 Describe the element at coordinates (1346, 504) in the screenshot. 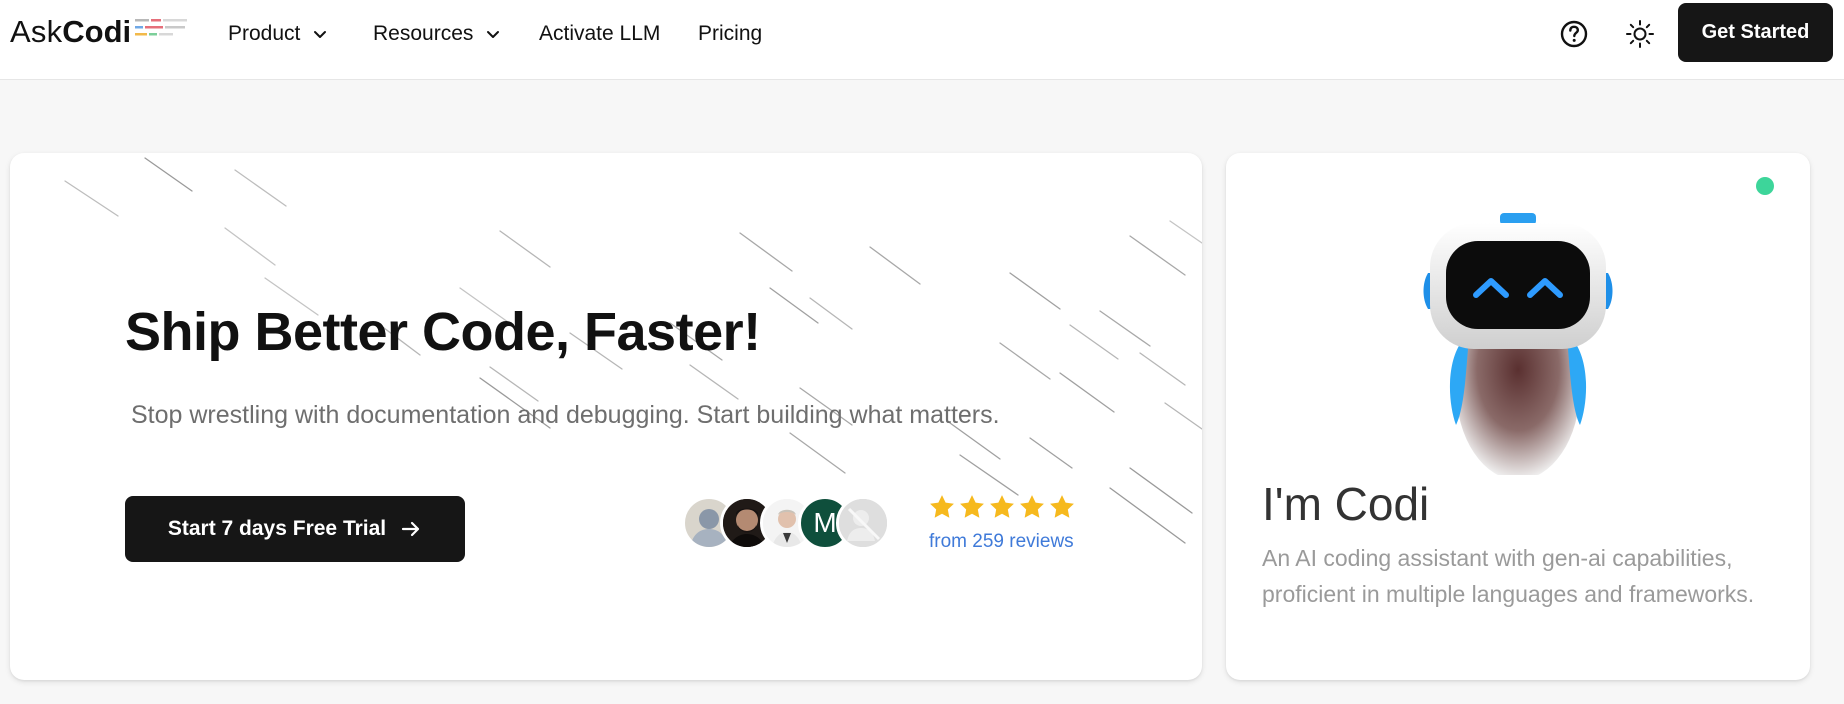

I see `codi-title: I'm Codi` at that location.